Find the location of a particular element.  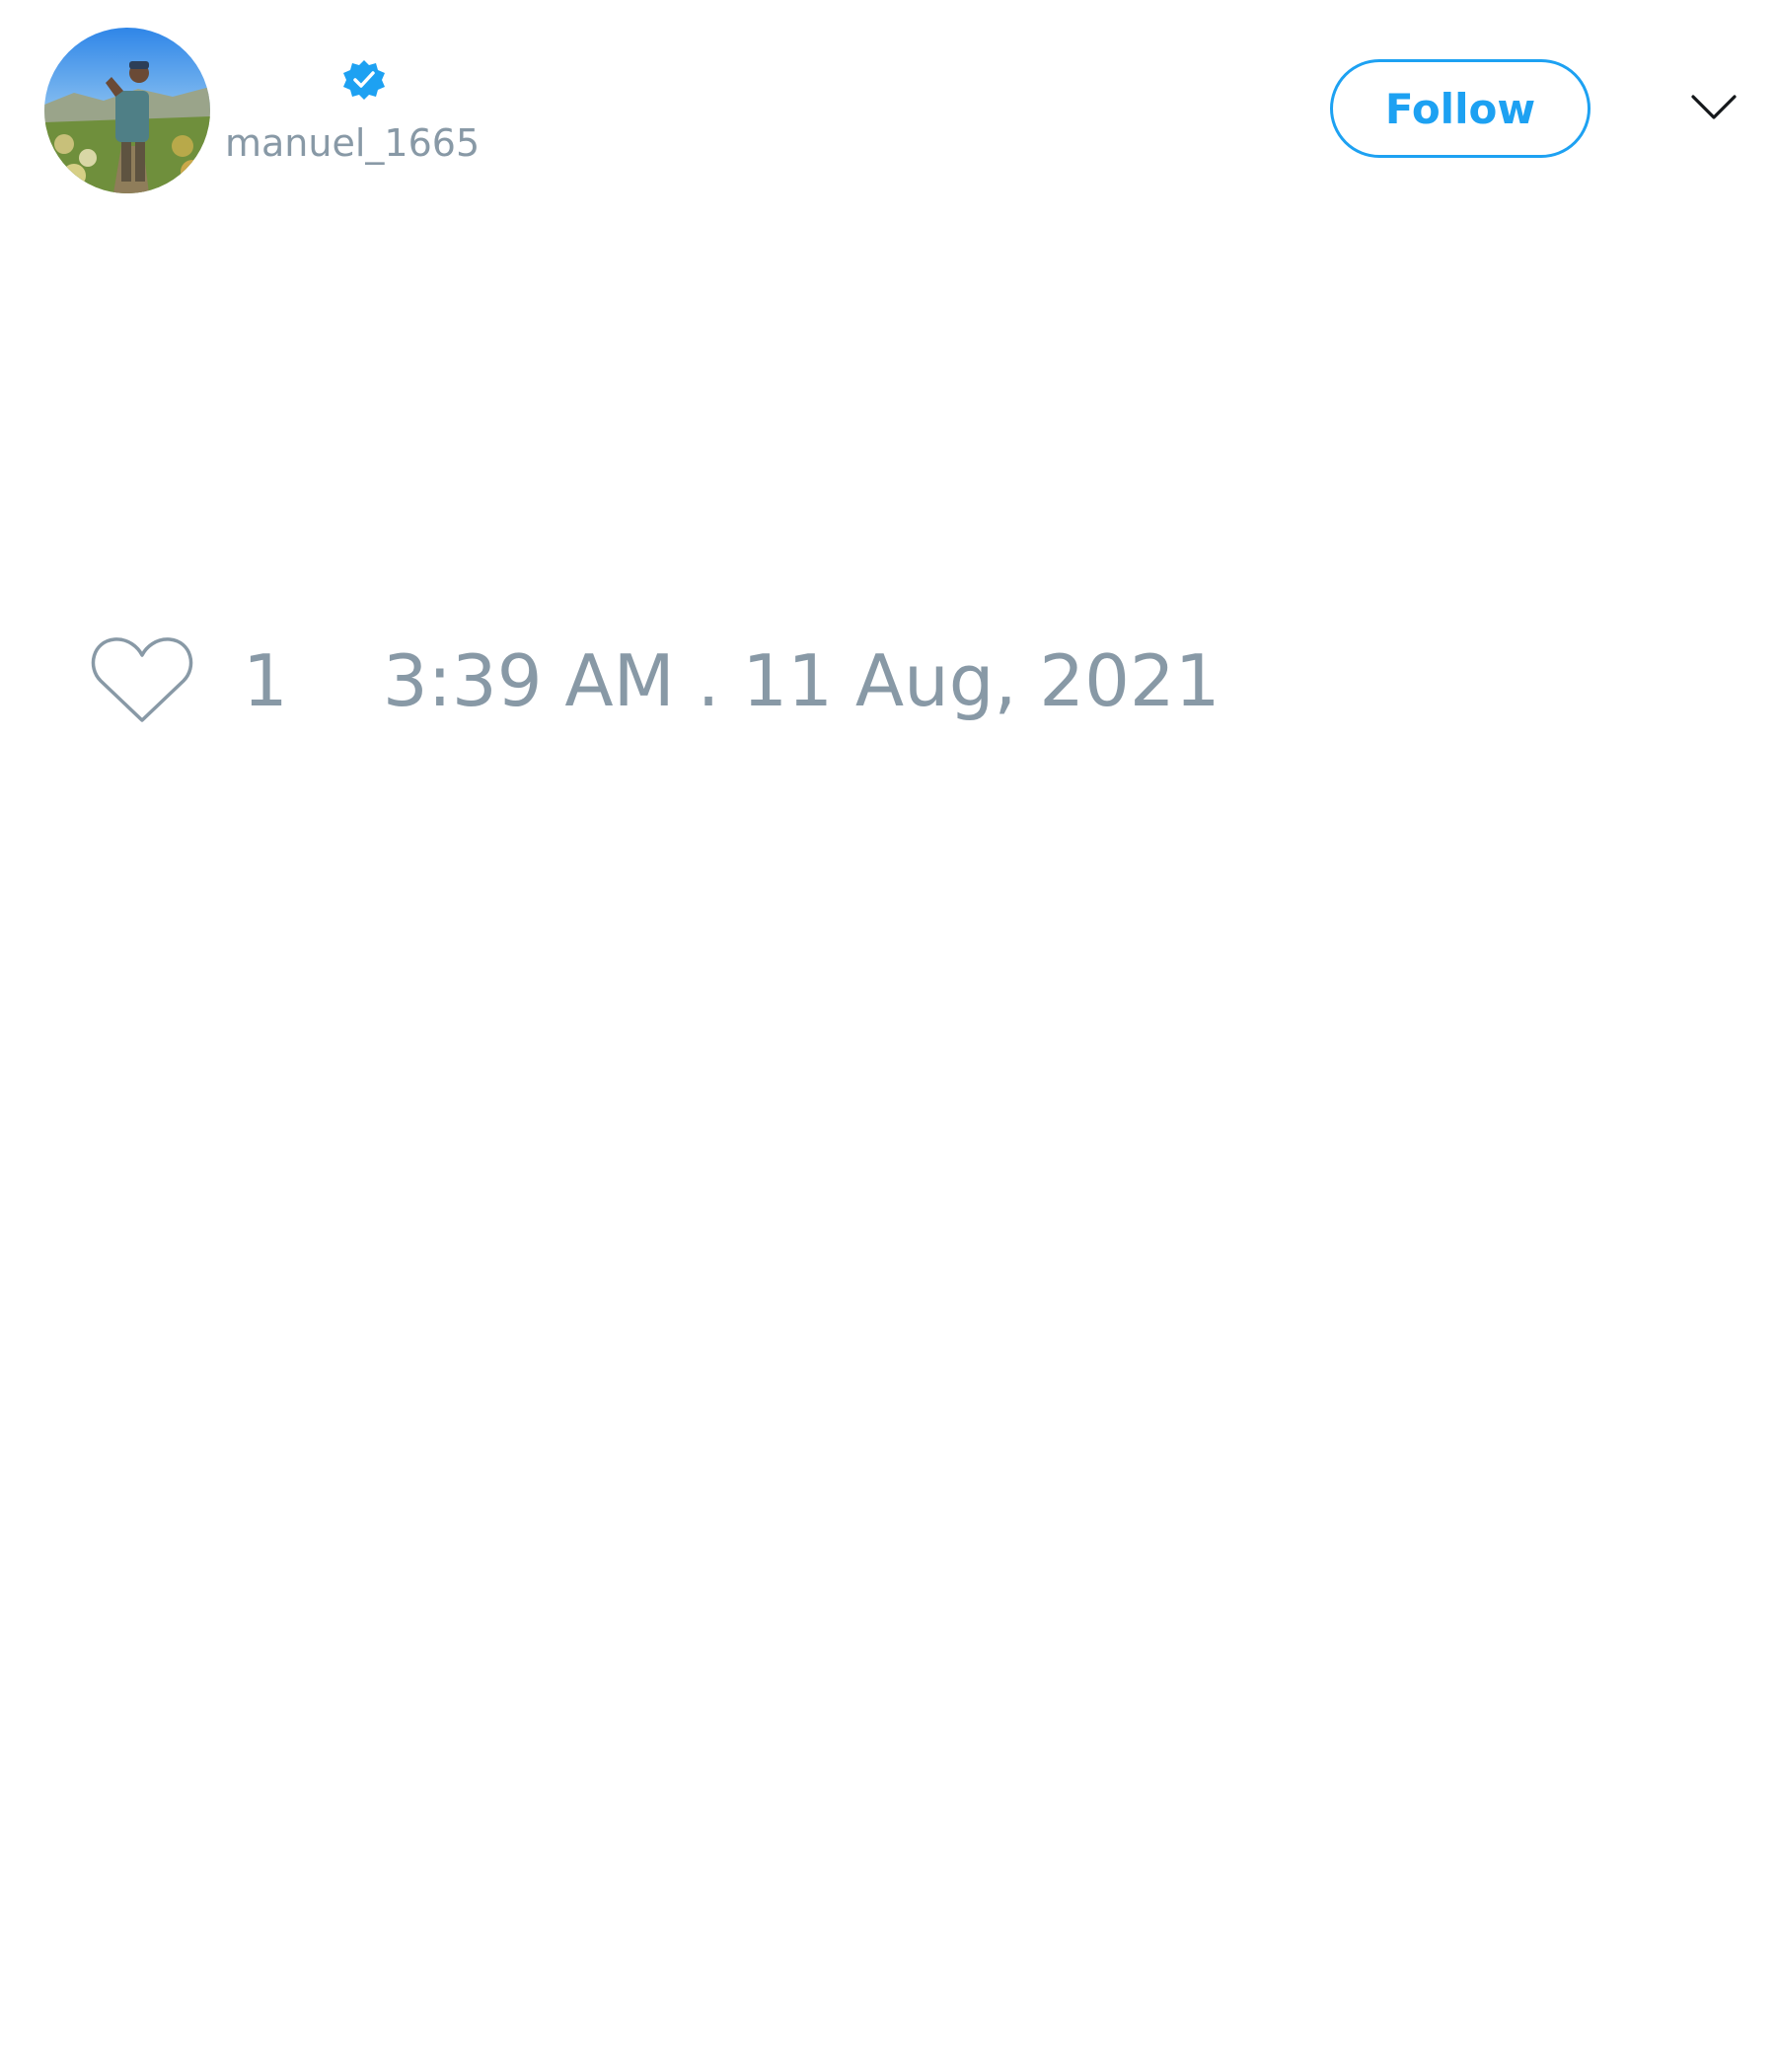

author-handle: manuel_1665 is located at coordinates (353, 143).